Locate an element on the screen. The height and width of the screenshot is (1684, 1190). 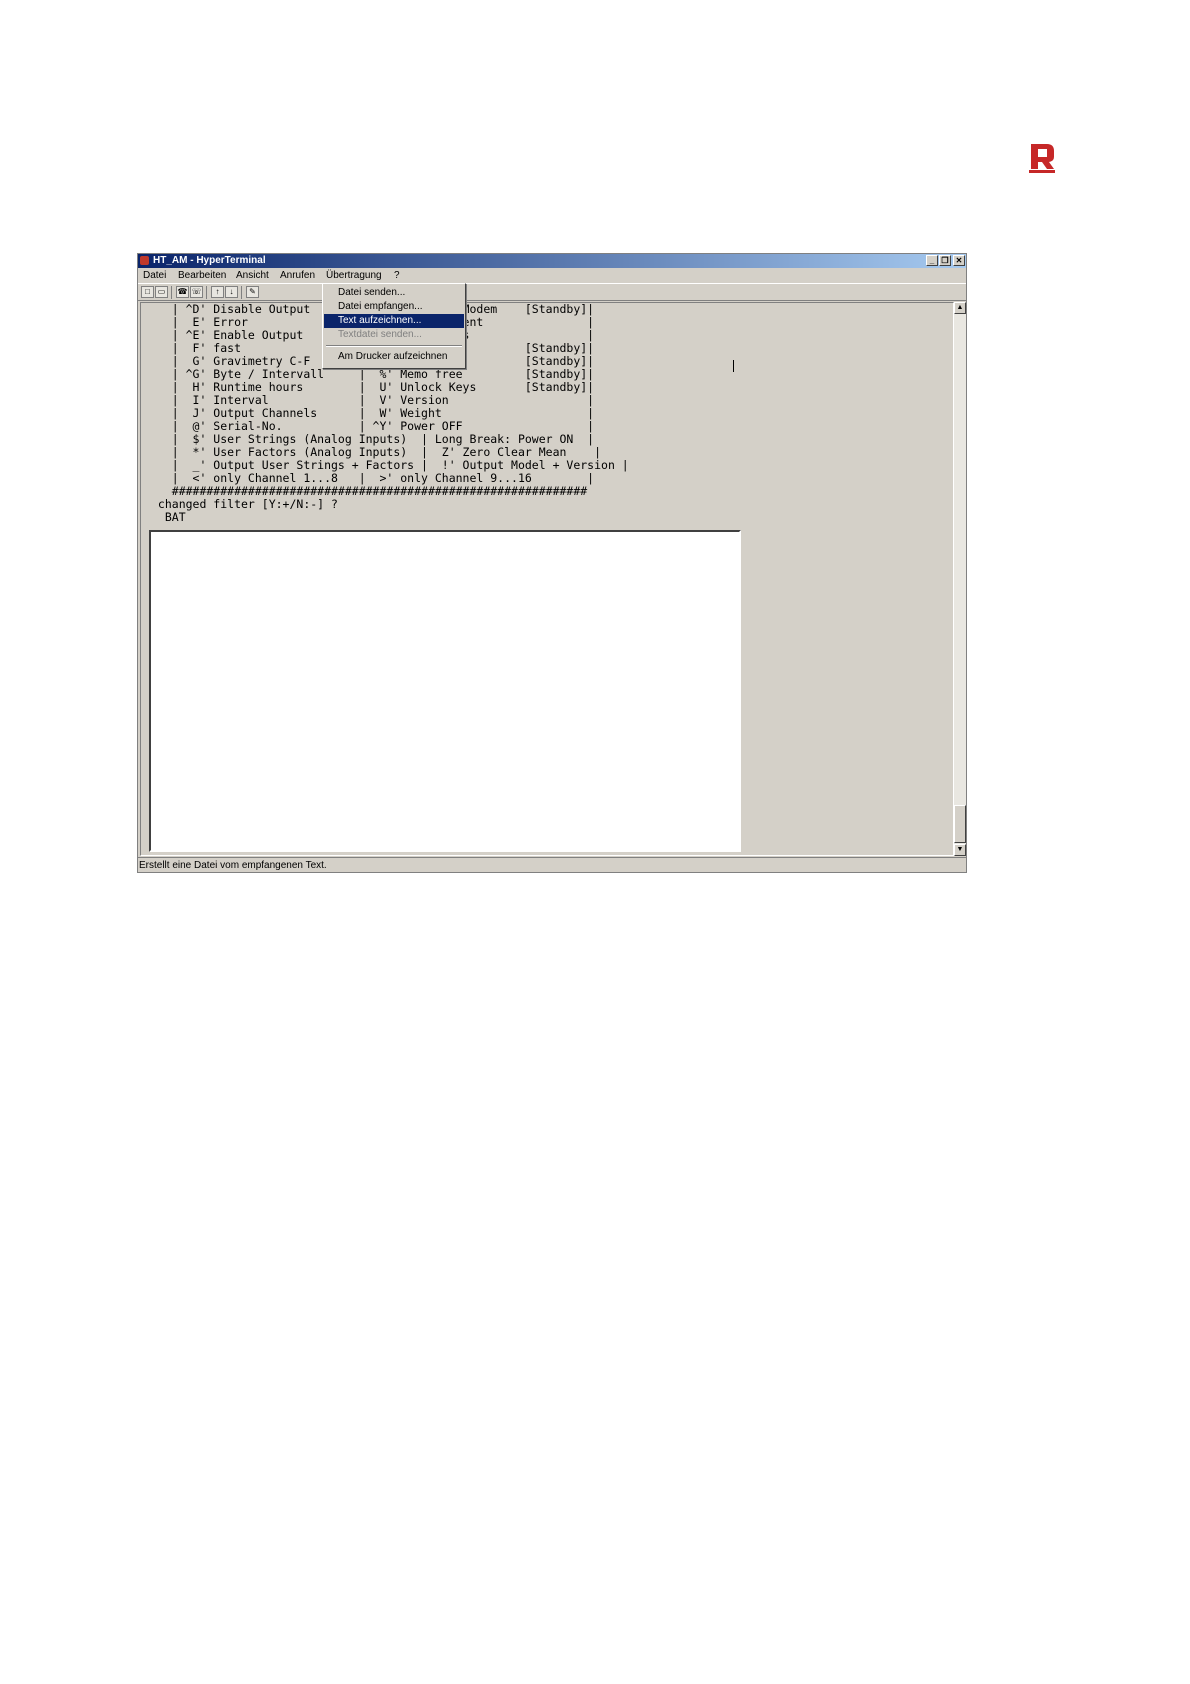
open-icon: ▭ is located at coordinates (161, 292).